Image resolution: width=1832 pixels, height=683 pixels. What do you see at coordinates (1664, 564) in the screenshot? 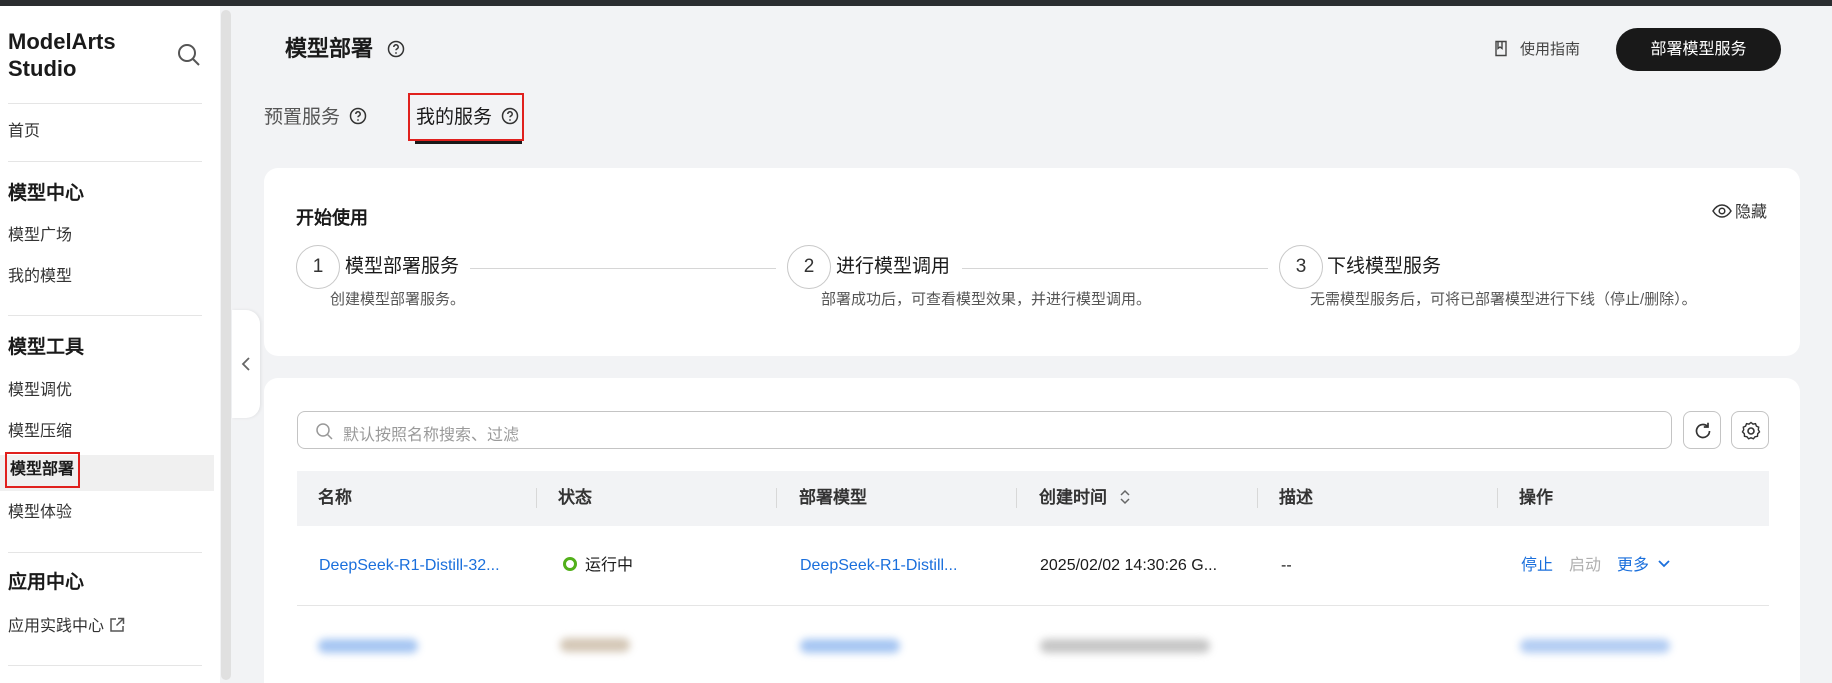
I see `chevron-down-icon` at bounding box center [1664, 564].